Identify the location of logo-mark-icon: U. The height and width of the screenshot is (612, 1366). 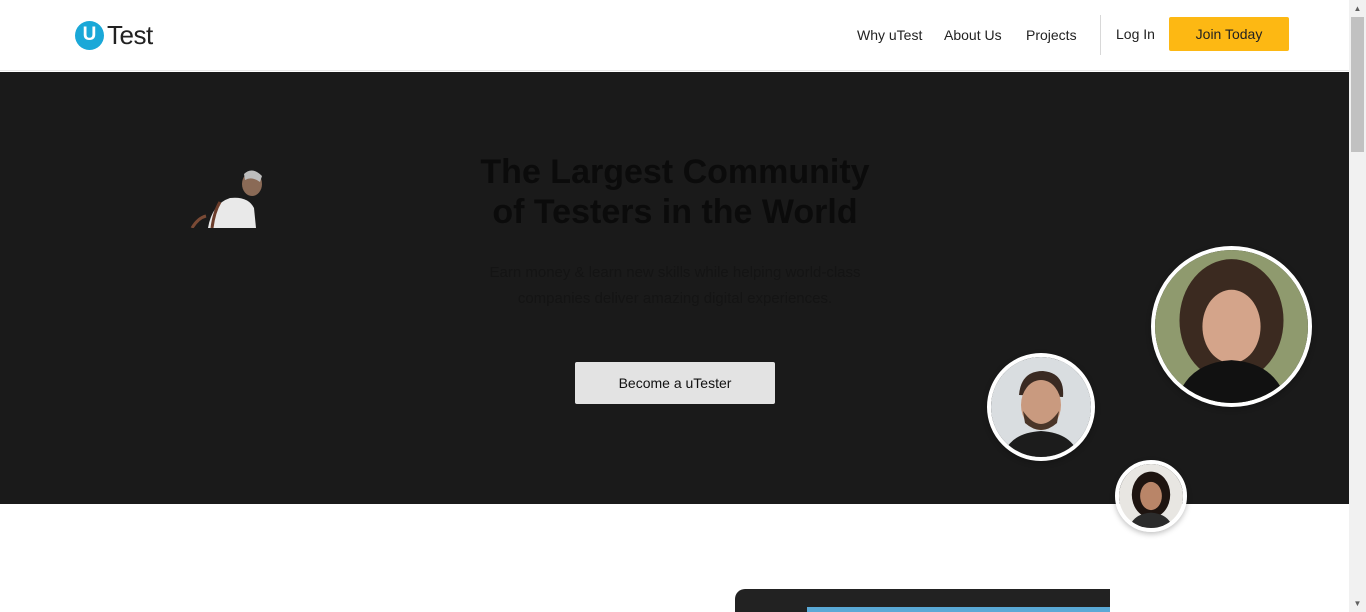
(89, 35).